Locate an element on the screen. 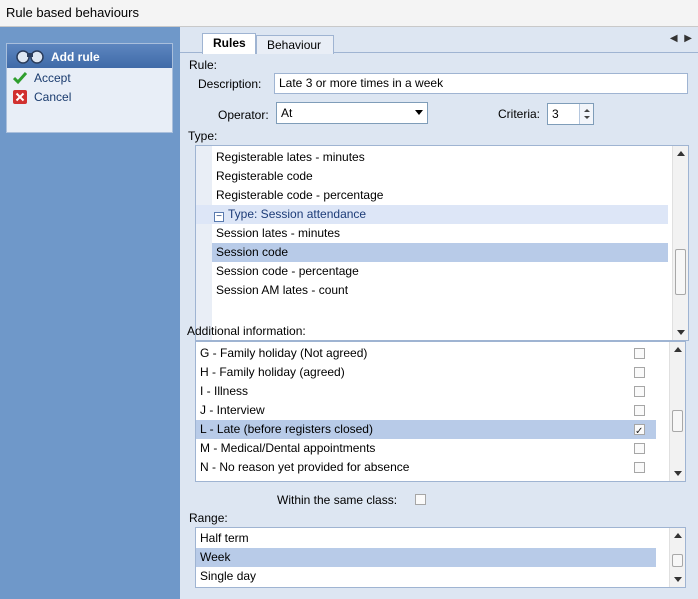 The width and height of the screenshot is (698, 599). list-item: I - Illness is located at coordinates (426, 391).